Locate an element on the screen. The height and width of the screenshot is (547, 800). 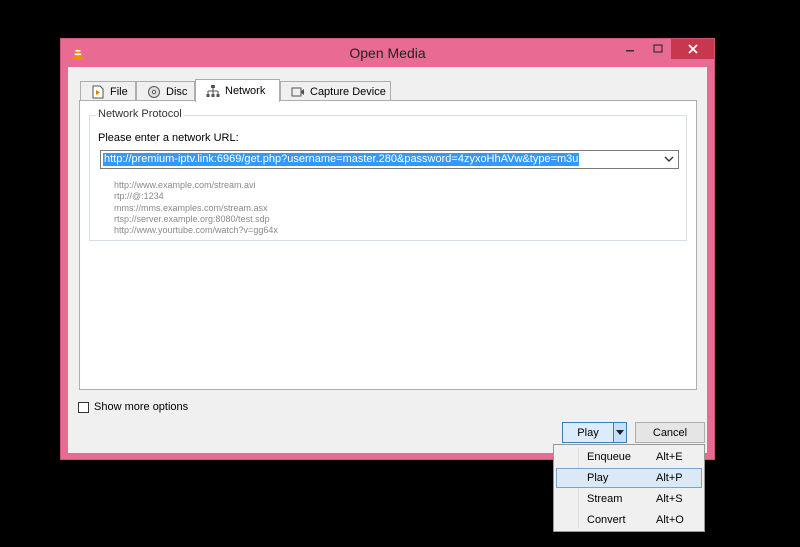
maximize-icon is located at coordinates (658, 48).